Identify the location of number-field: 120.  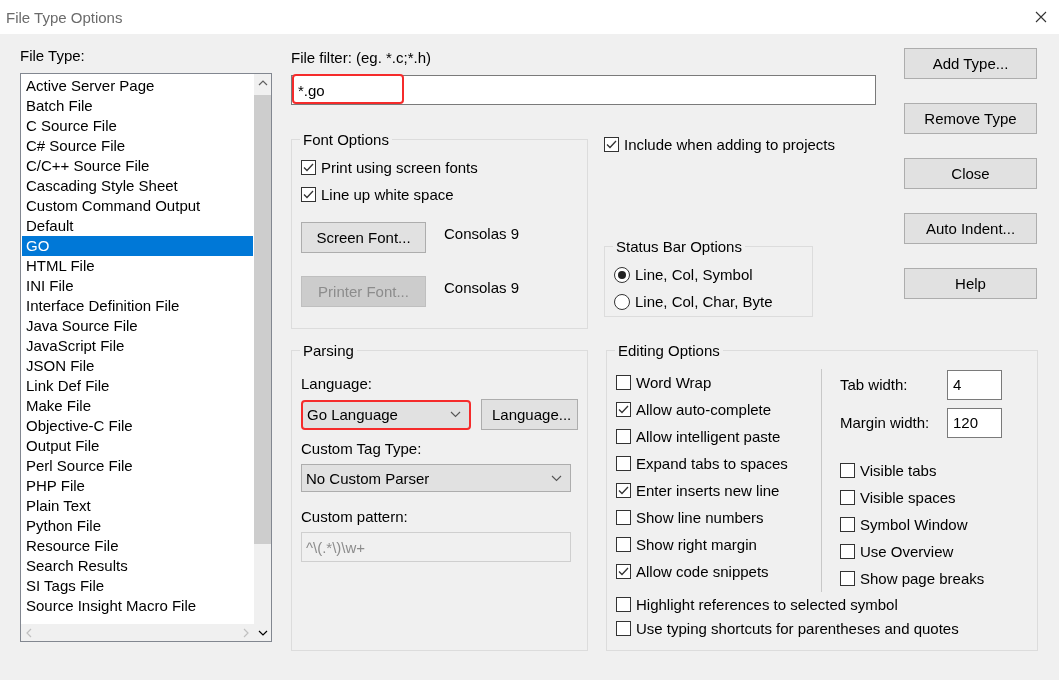
(974, 422).